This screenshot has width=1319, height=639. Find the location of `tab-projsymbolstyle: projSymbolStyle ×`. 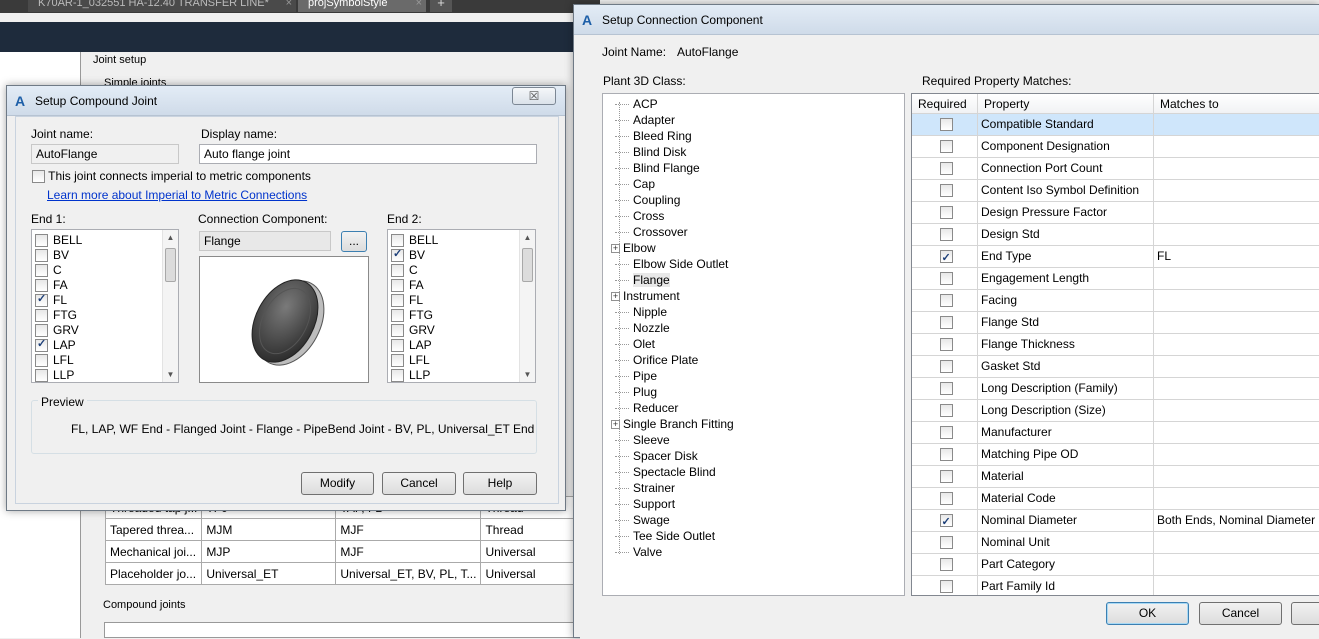

tab-projsymbolstyle: projSymbolStyle × is located at coordinates (362, 6).